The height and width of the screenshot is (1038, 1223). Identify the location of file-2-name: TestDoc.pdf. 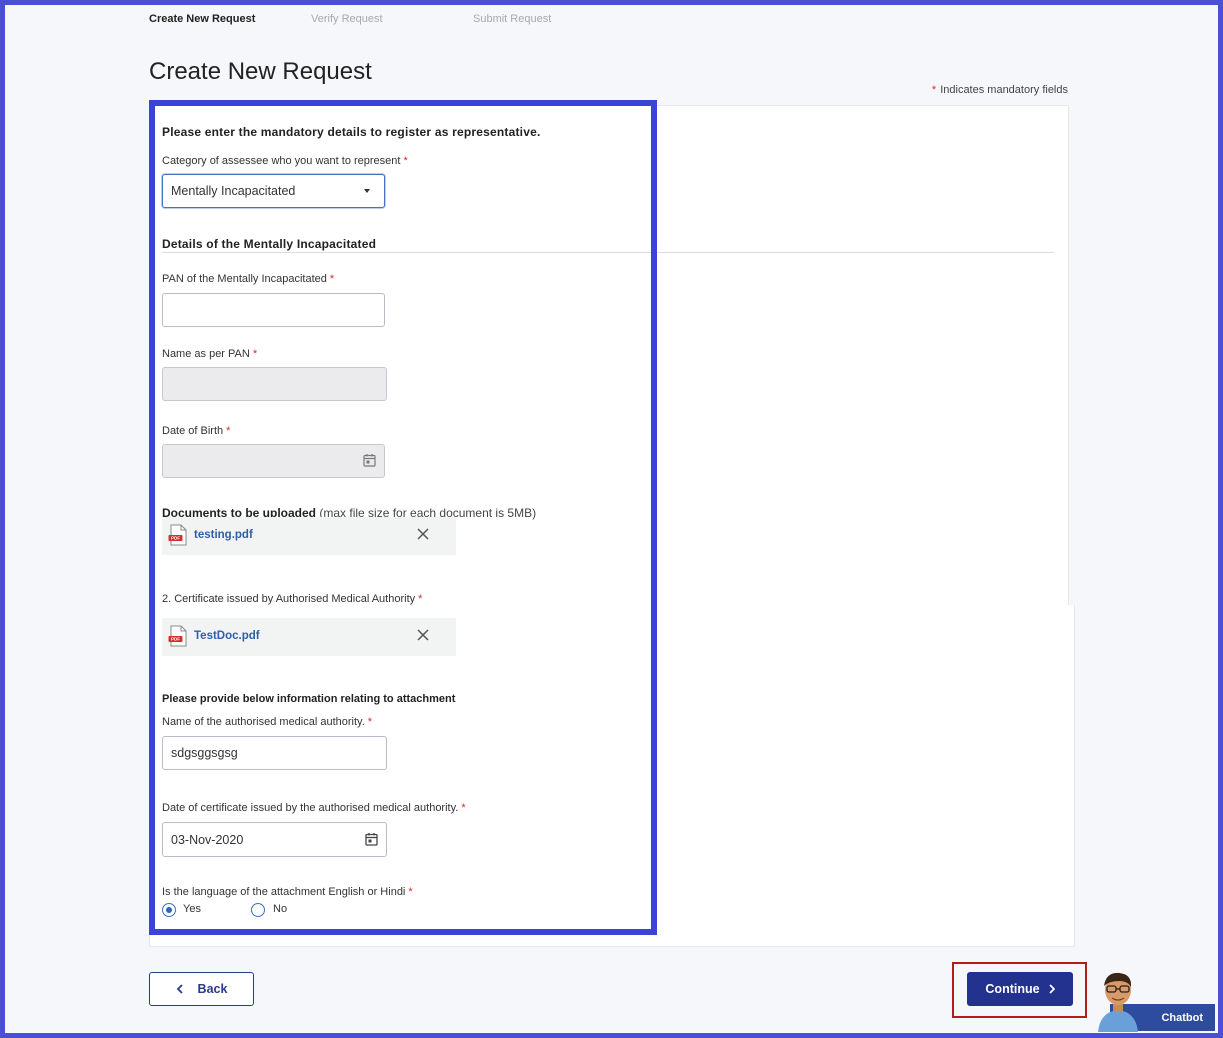
(227, 636).